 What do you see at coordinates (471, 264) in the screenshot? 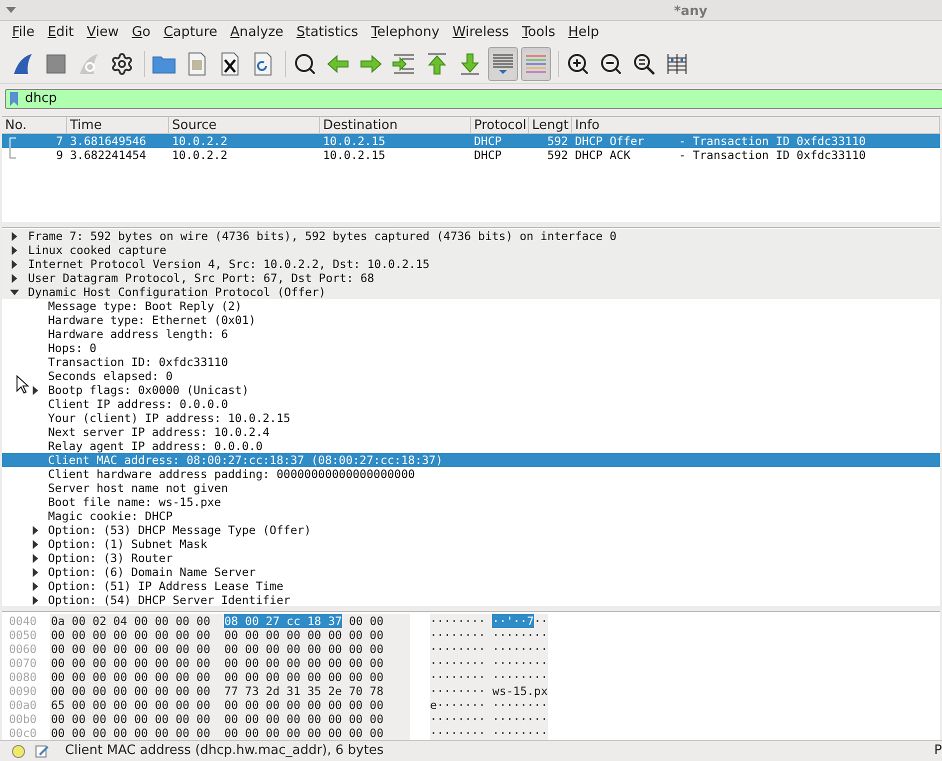
I see `tree-row: Internet Protocol Version 4, Src: 10.0.2.2, Dst: 10.0.2.15` at bounding box center [471, 264].